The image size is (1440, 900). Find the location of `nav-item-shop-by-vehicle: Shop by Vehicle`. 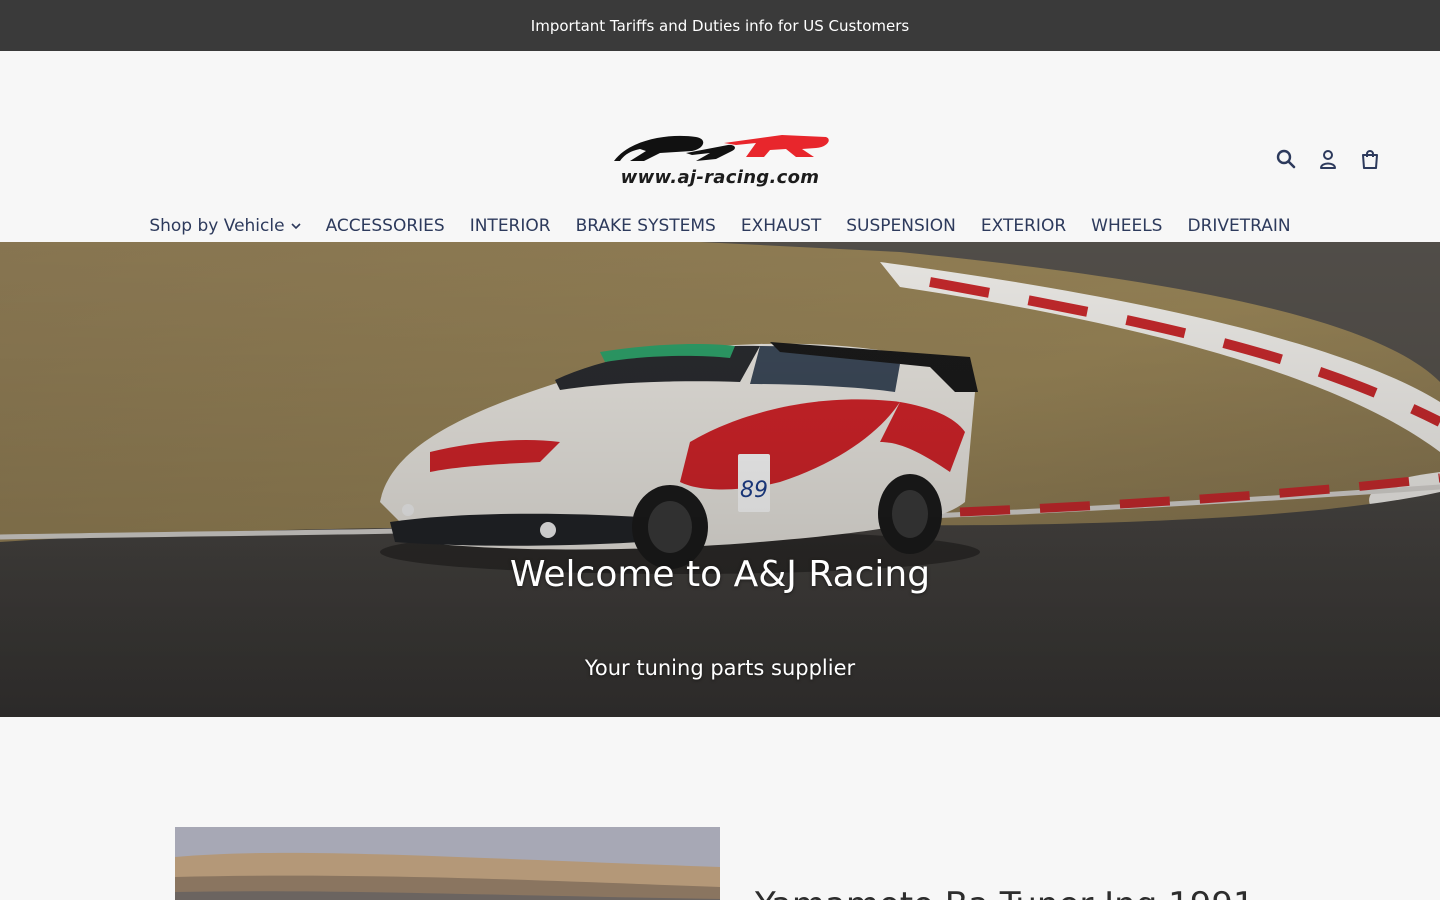

nav-item-shop-by-vehicle: Shop by Vehicle is located at coordinates (225, 226).